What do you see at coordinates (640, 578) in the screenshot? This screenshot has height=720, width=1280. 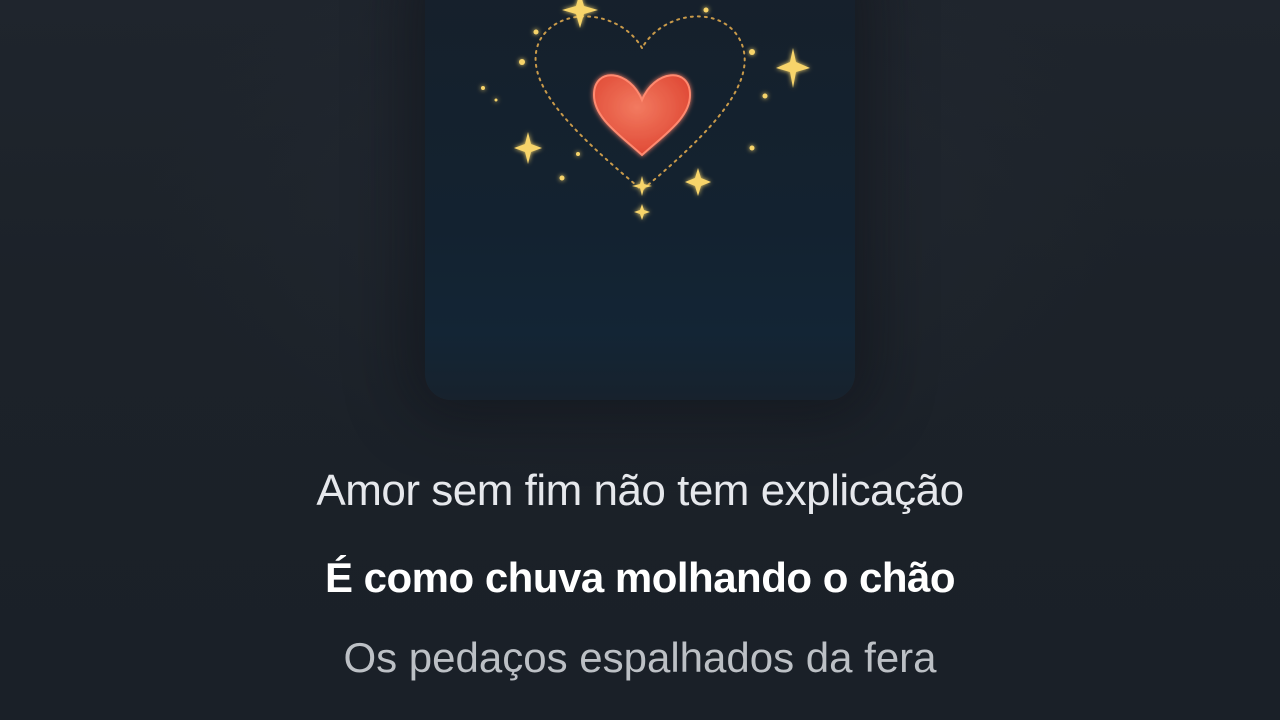 I see `lyric-line-current: É como chuva molhando o chão` at bounding box center [640, 578].